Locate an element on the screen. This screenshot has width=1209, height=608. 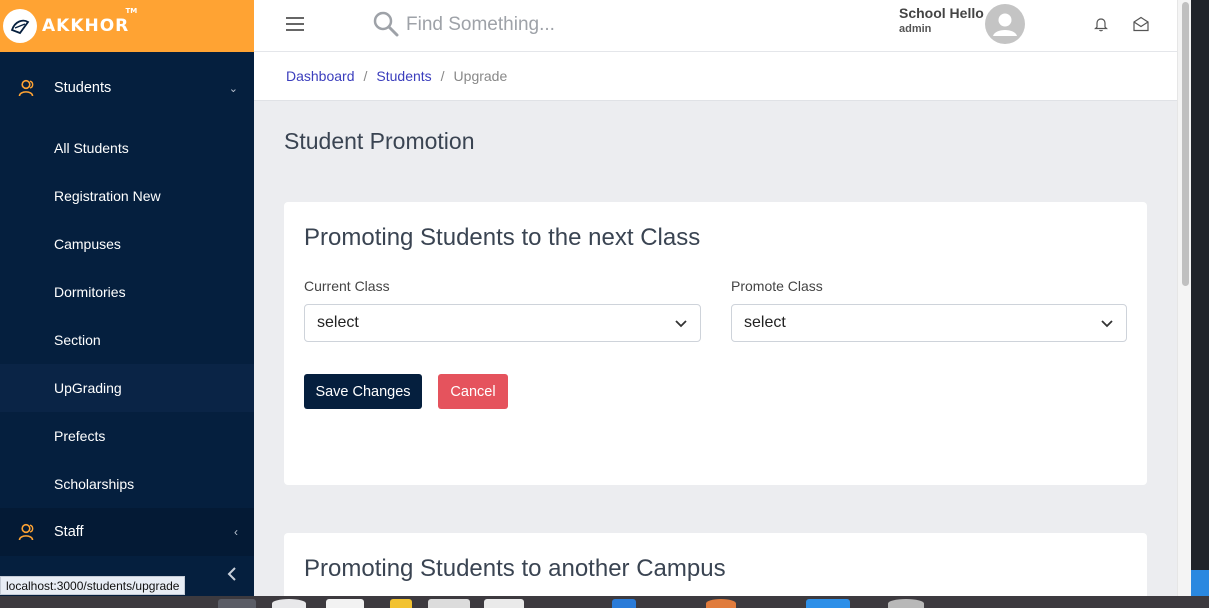
sidebar-item-label: UpGrading is located at coordinates (88, 388).